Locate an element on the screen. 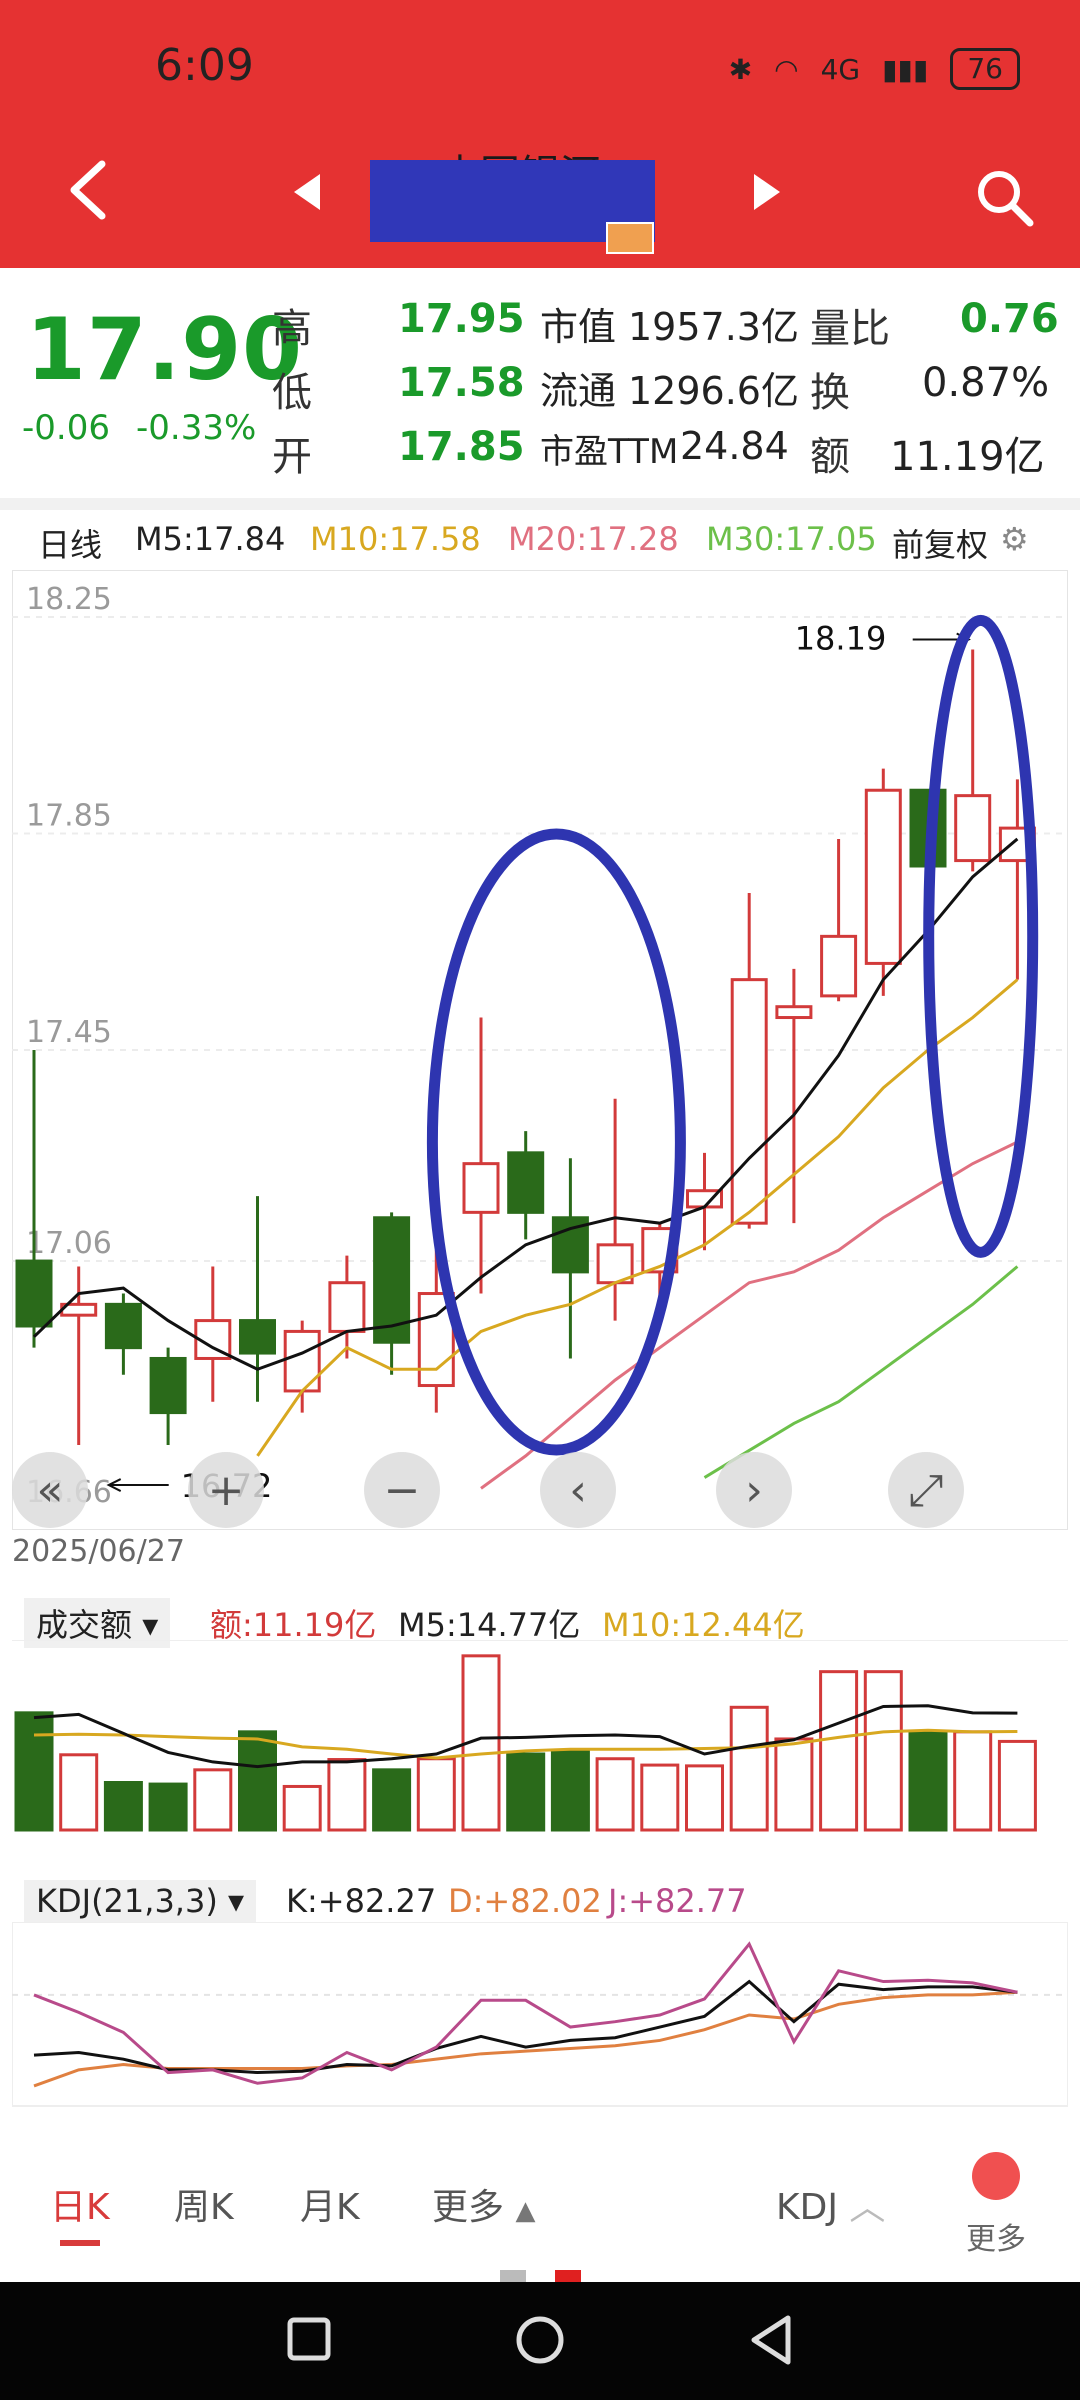 The height and width of the screenshot is (2400, 1080). tab-more: 更多 ▲ is located at coordinates (483, 2204).